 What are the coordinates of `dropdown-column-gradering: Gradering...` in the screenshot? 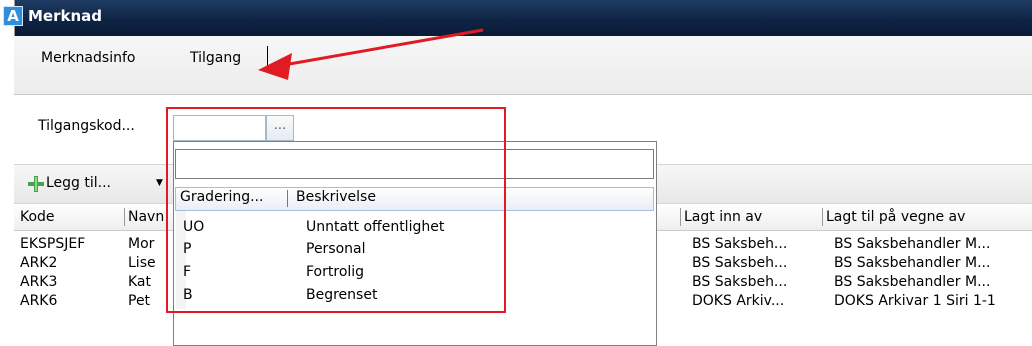 It's located at (221, 197).